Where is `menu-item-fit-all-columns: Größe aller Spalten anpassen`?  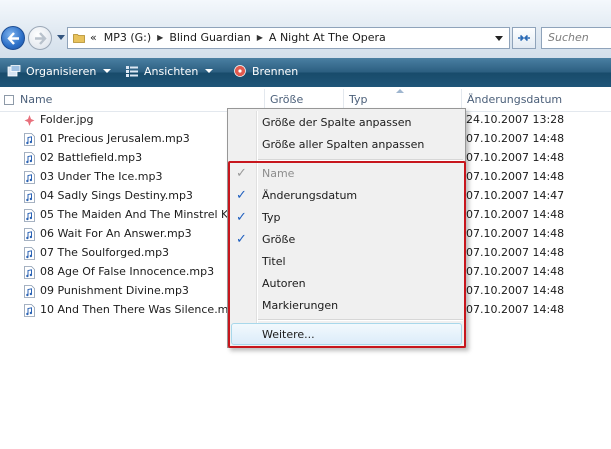
menu-item-fit-all-columns: Größe aller Spalten anpassen is located at coordinates (343, 144).